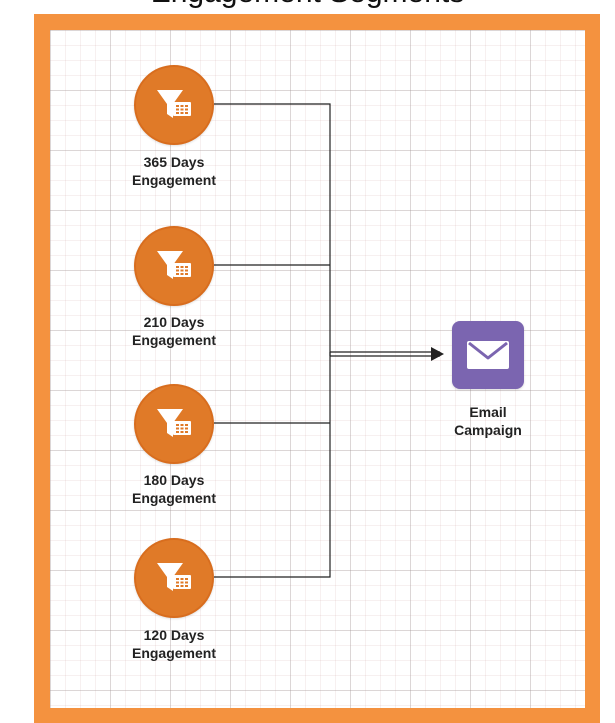 The image size is (615, 723). I want to click on email-label-line1: Email, so click(488, 412).